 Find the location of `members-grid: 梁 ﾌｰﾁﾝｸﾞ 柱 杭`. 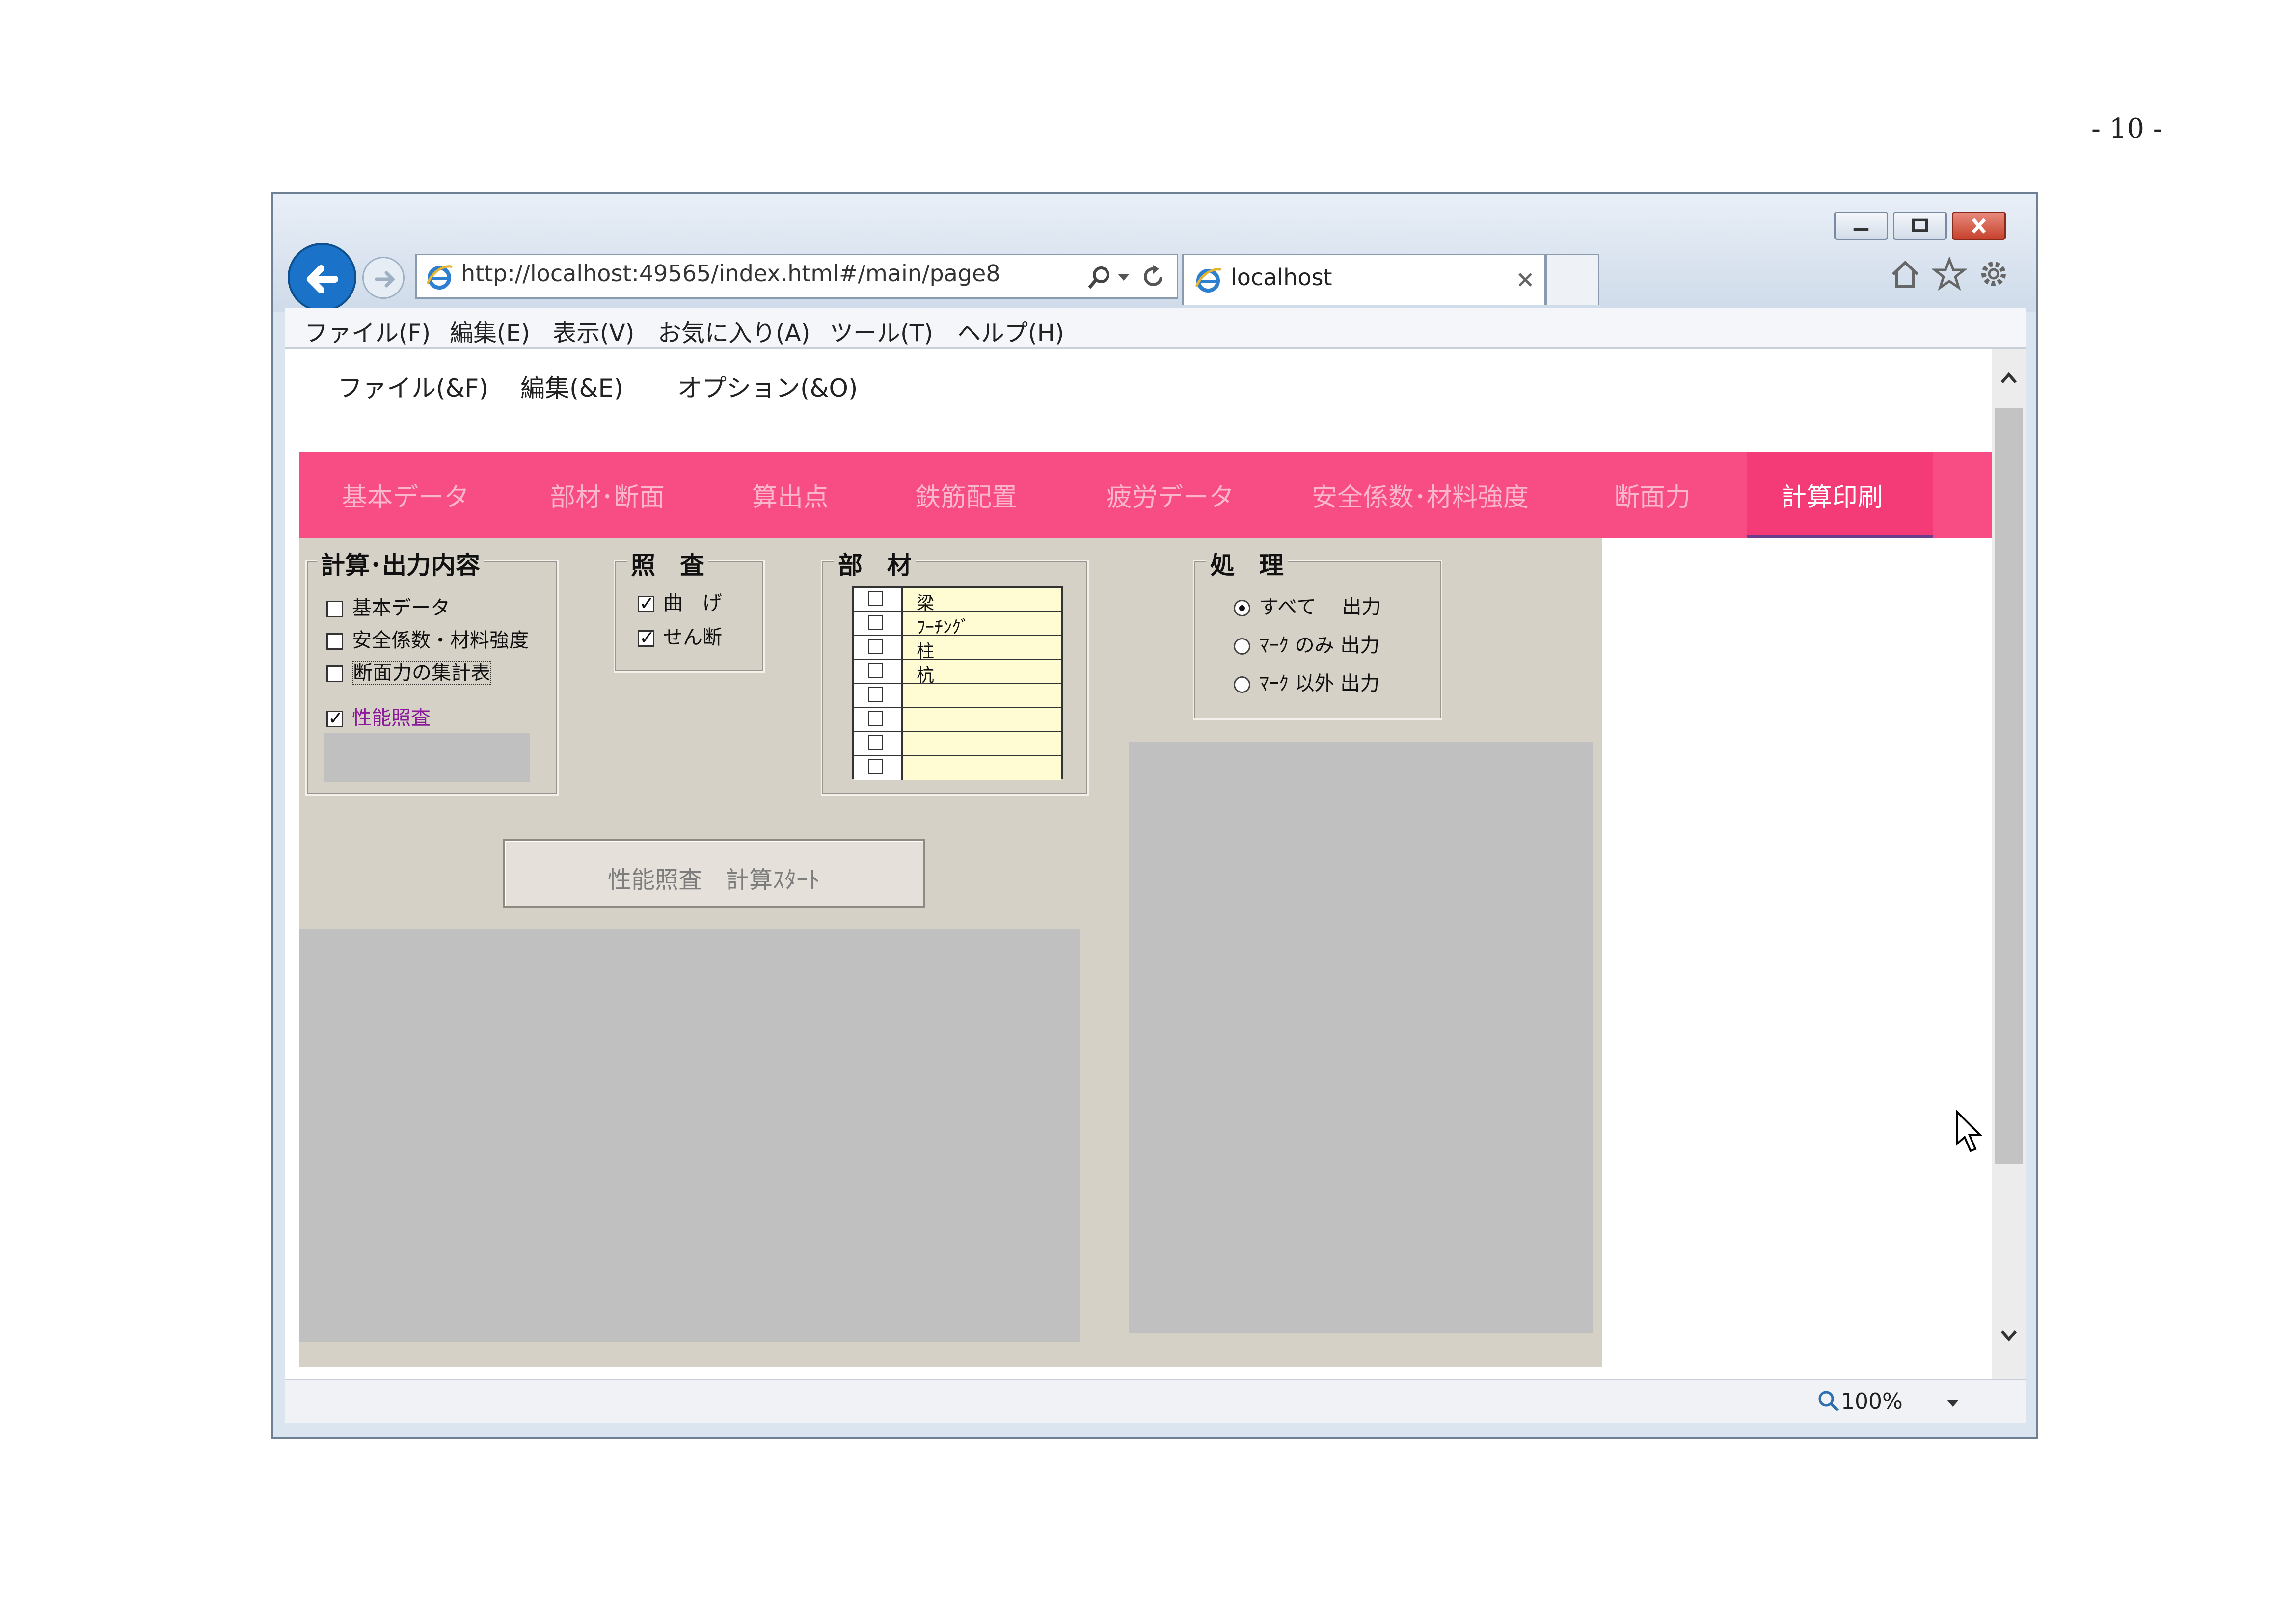

members-grid: 梁 ﾌｰﾁﾝｸﾞ 柱 杭 is located at coordinates (957, 683).